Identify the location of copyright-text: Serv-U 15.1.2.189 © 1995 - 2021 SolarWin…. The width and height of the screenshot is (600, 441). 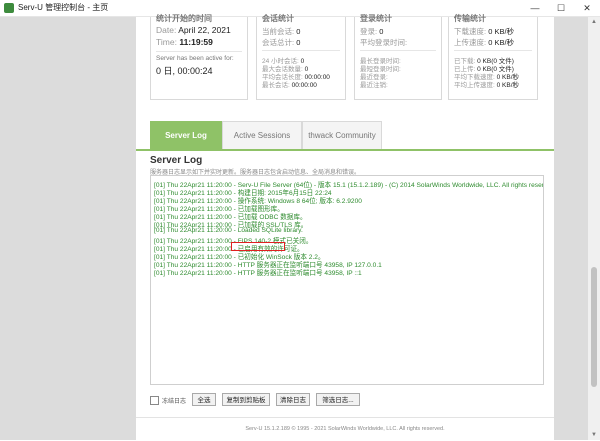
(345, 429).